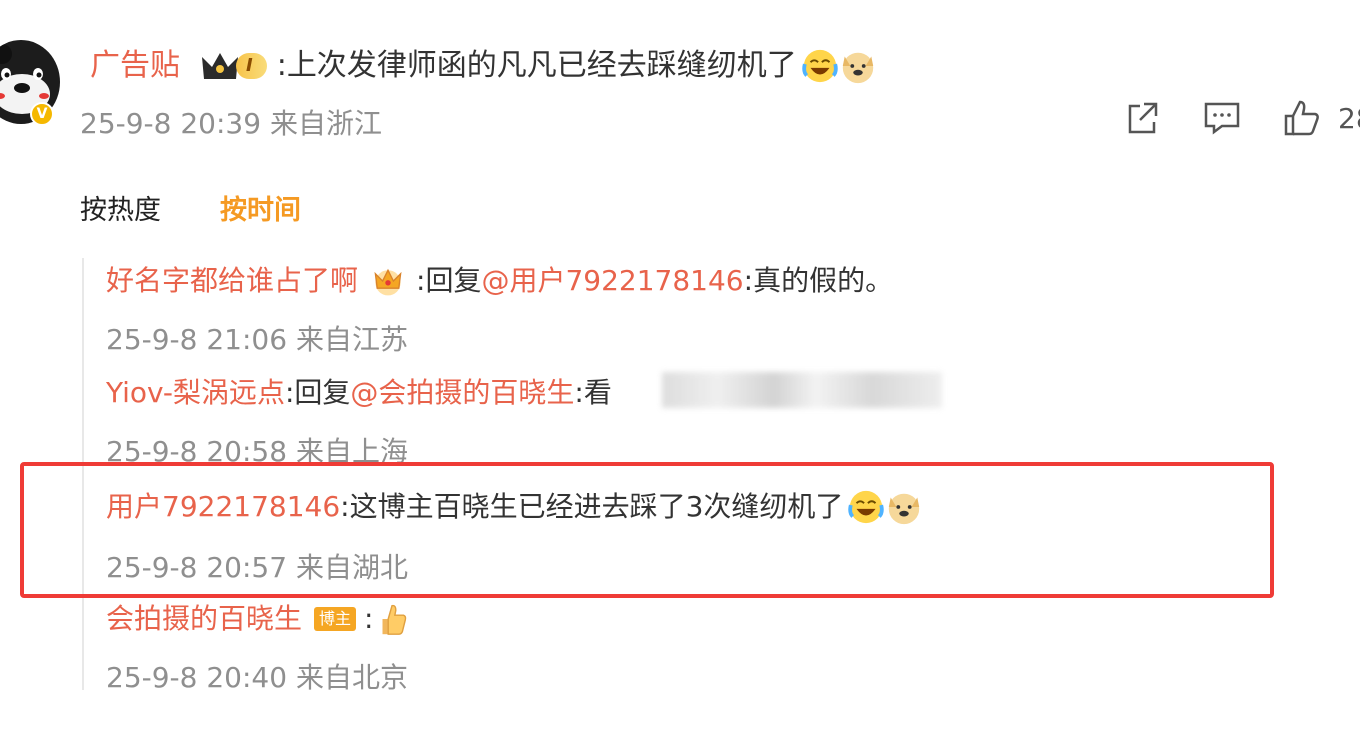  Describe the element at coordinates (197, 677) in the screenshot. I see `reply-time: 25-9-8 20:40` at that location.